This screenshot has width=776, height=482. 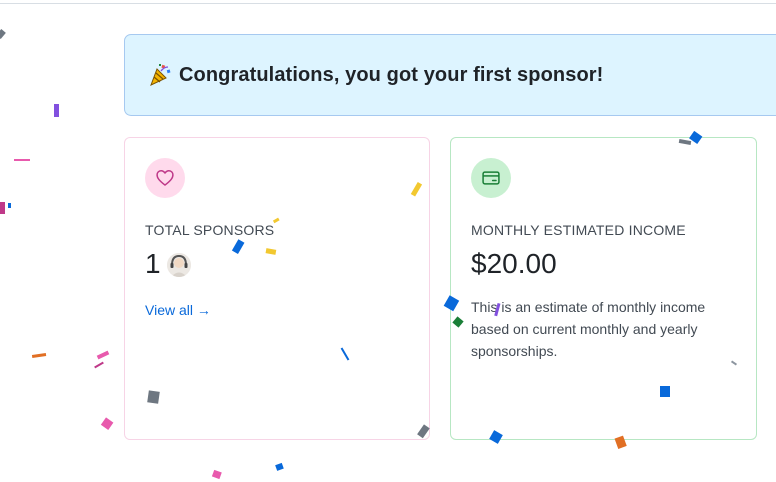 What do you see at coordinates (153, 263) in the screenshot?
I see `total-sponsors-count: 1` at bounding box center [153, 263].